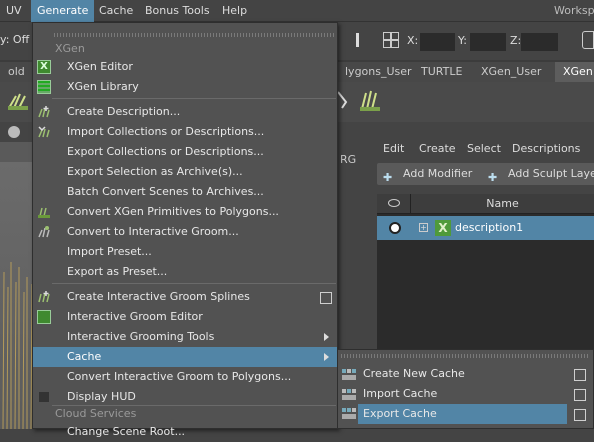 The height and width of the screenshot is (442, 594). What do you see at coordinates (44, 87) in the screenshot?
I see `xgen-library-icon` at bounding box center [44, 87].